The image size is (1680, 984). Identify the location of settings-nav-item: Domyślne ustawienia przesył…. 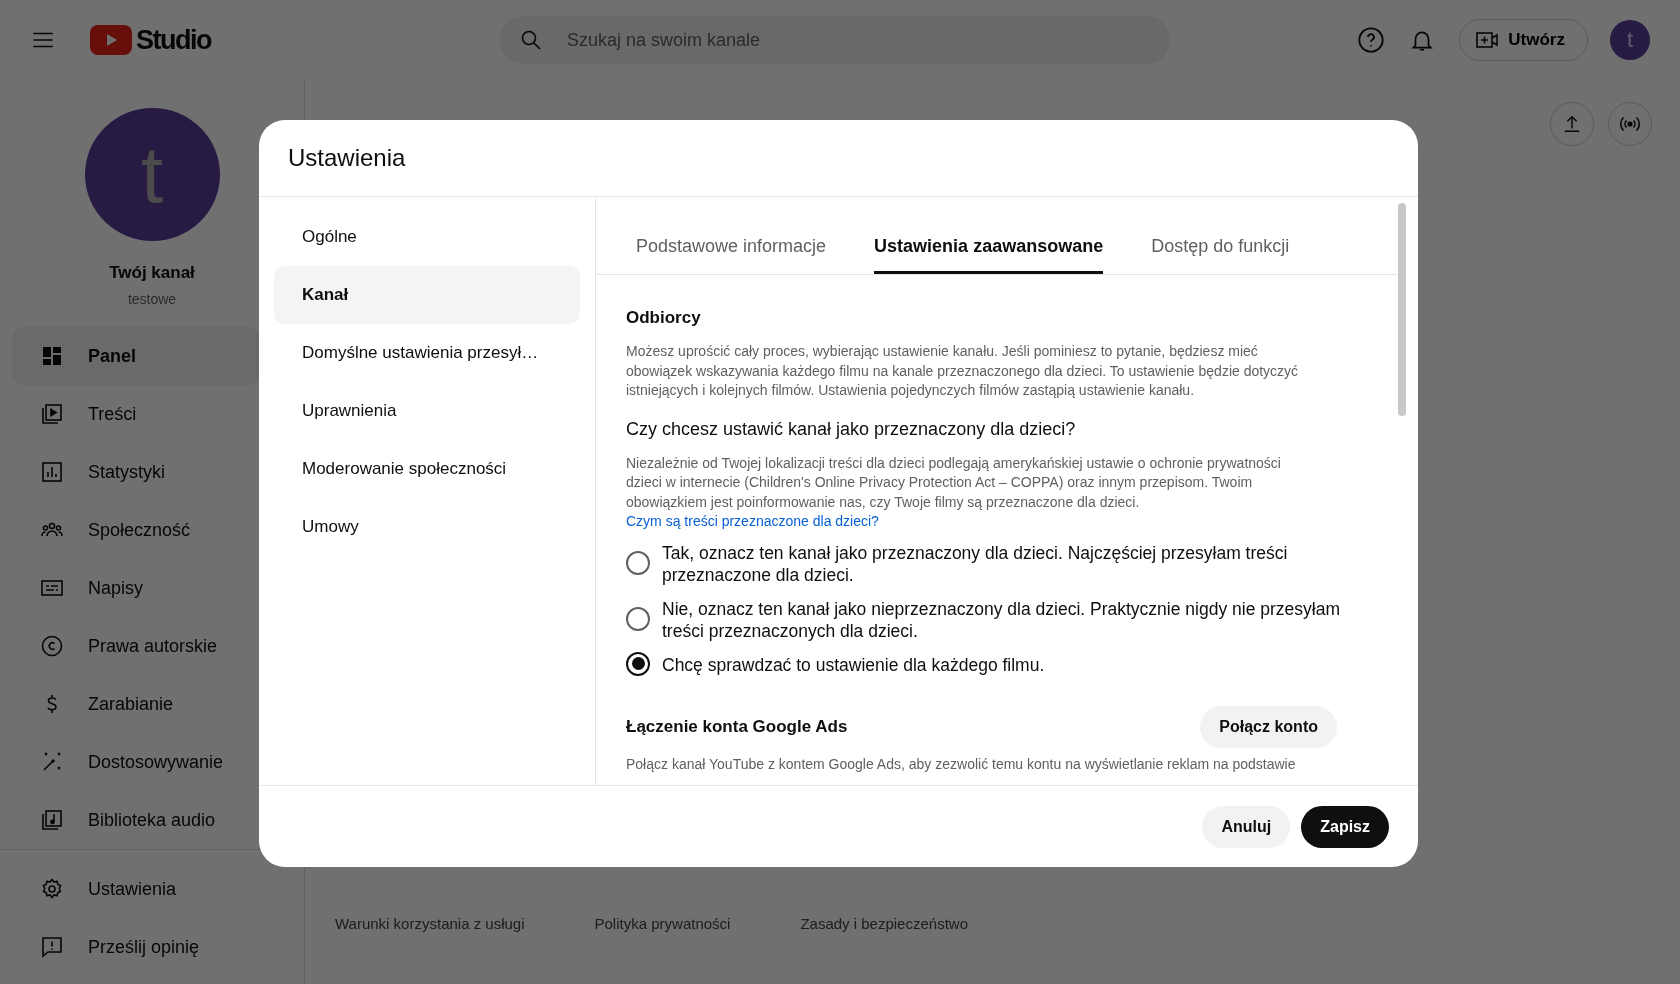
(427, 353).